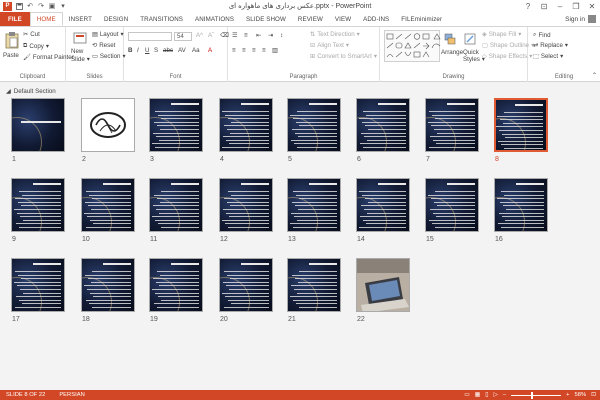 This screenshot has height=400, width=600. What do you see at coordinates (593, 395) in the screenshot?
I see `fit-to-window-icon: ⊡` at bounding box center [593, 395].